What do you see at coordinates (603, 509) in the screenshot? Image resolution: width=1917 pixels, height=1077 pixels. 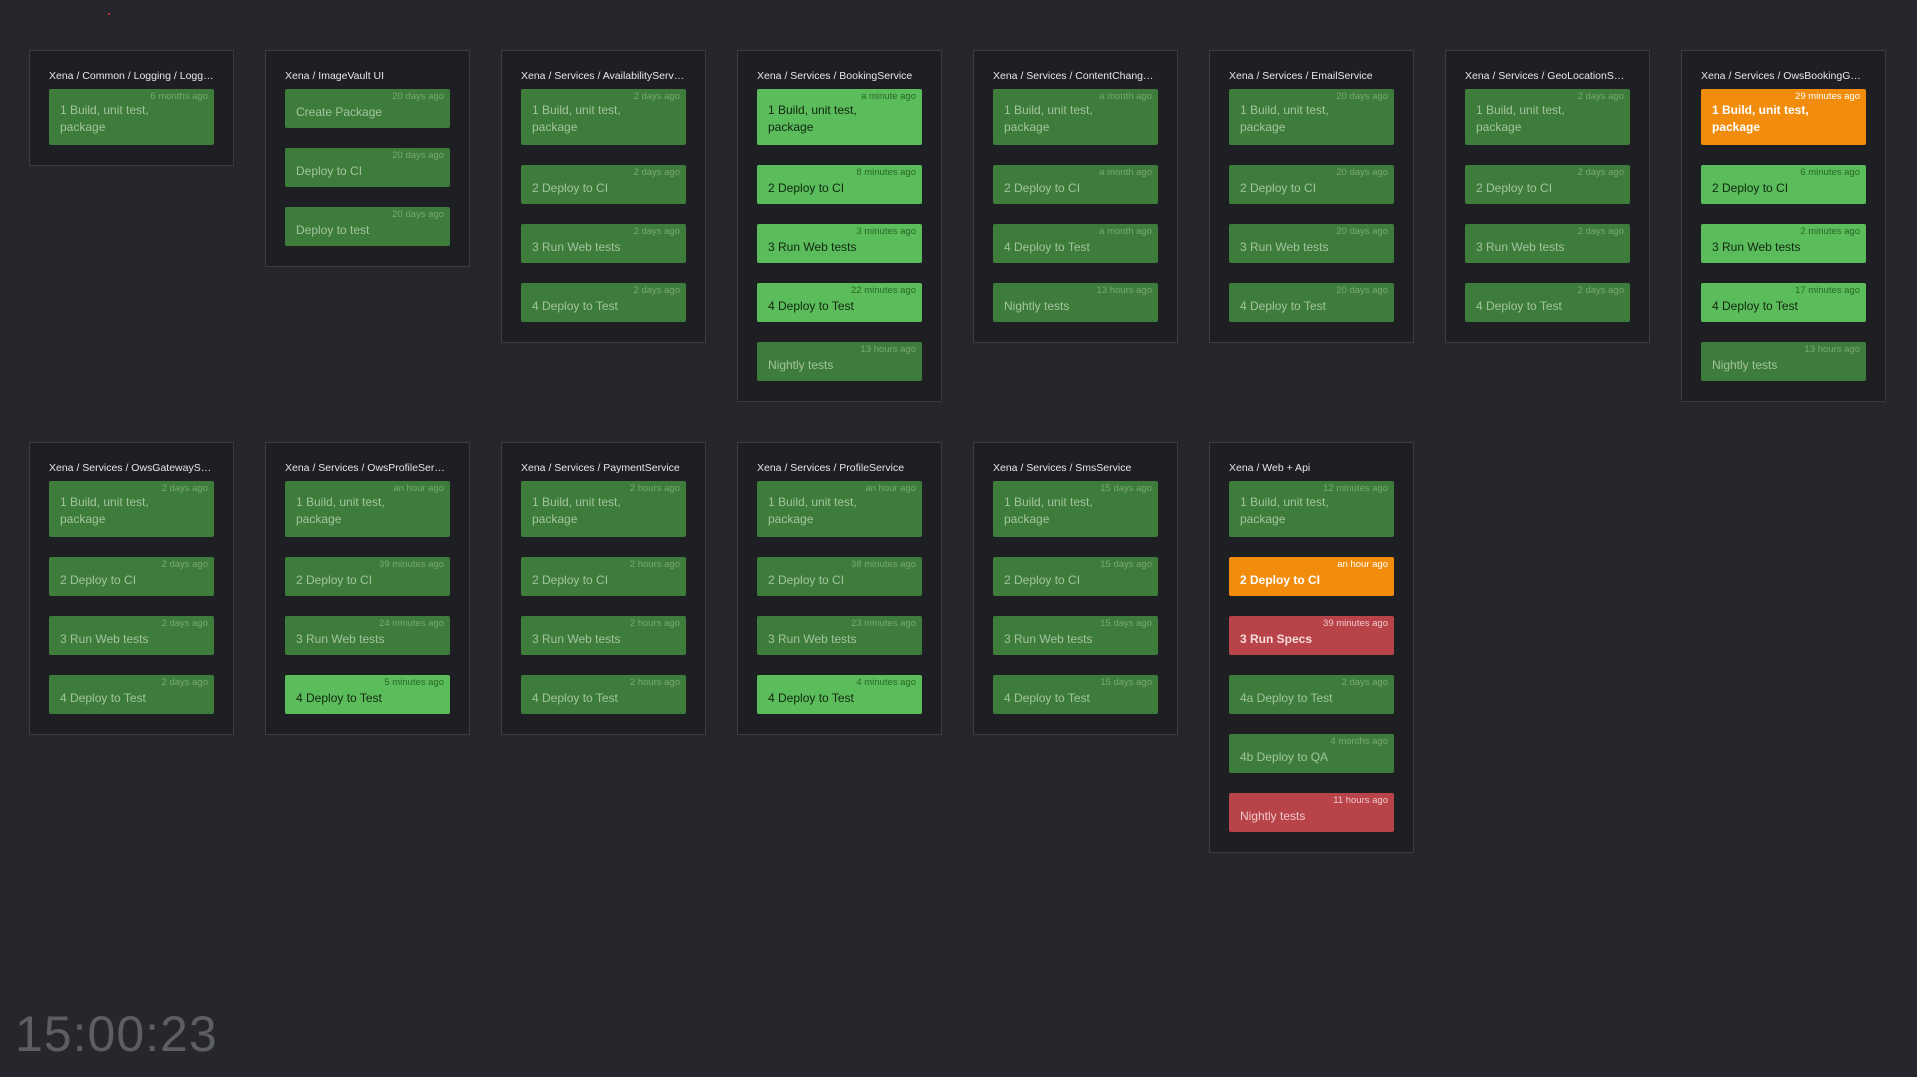 I see `stage-tile: 2 hours ago 1 Build, unit test, package` at bounding box center [603, 509].